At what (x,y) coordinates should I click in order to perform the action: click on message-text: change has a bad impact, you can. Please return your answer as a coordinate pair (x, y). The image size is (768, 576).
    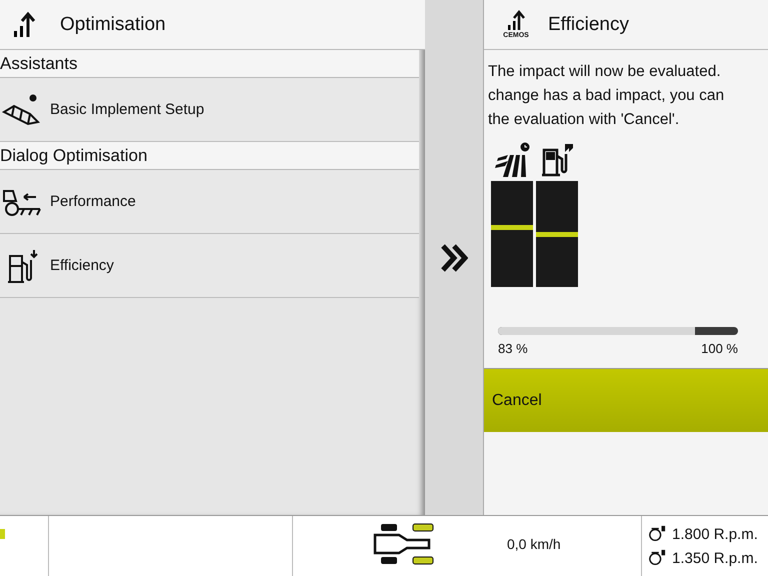
    Looking at the image, I should click on (607, 96).